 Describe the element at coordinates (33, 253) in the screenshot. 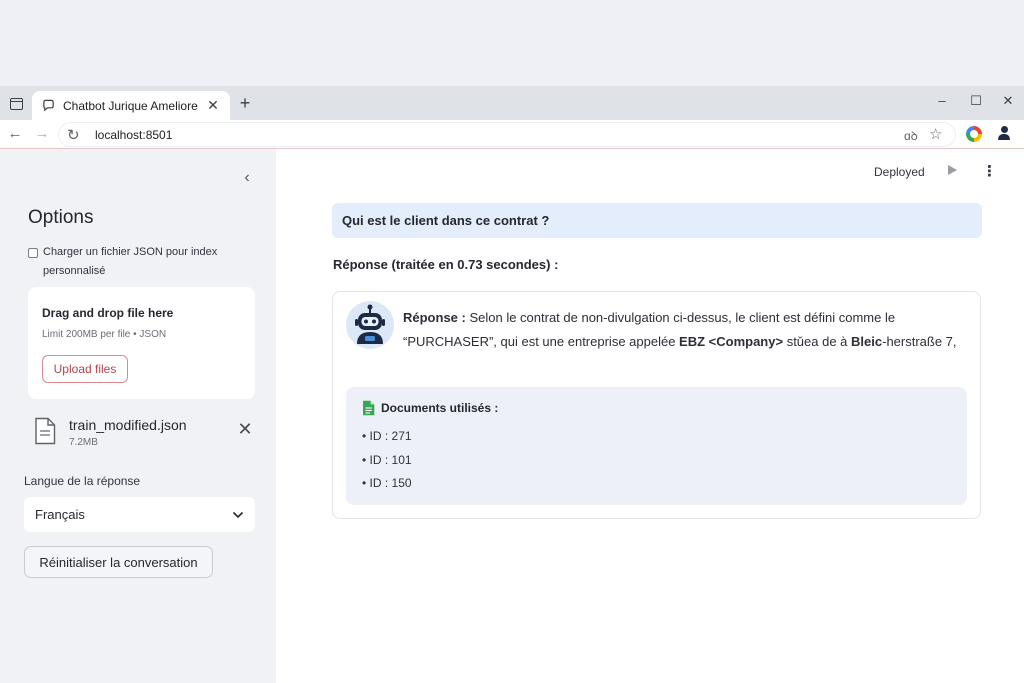

I see `custom-index-checkbox` at that location.